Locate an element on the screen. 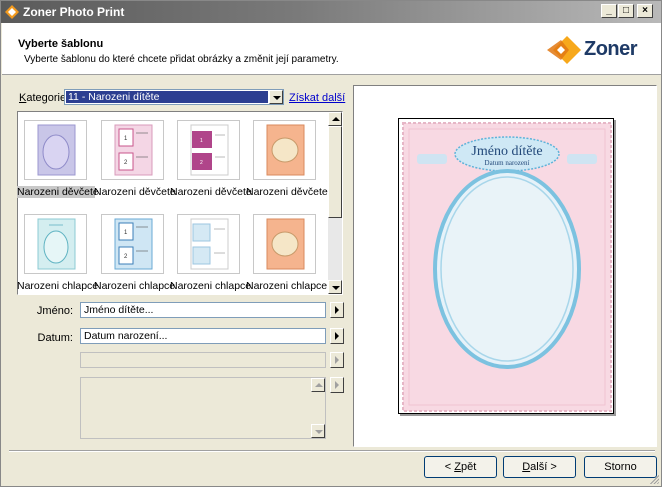  extra-input-disabled is located at coordinates (203, 360).